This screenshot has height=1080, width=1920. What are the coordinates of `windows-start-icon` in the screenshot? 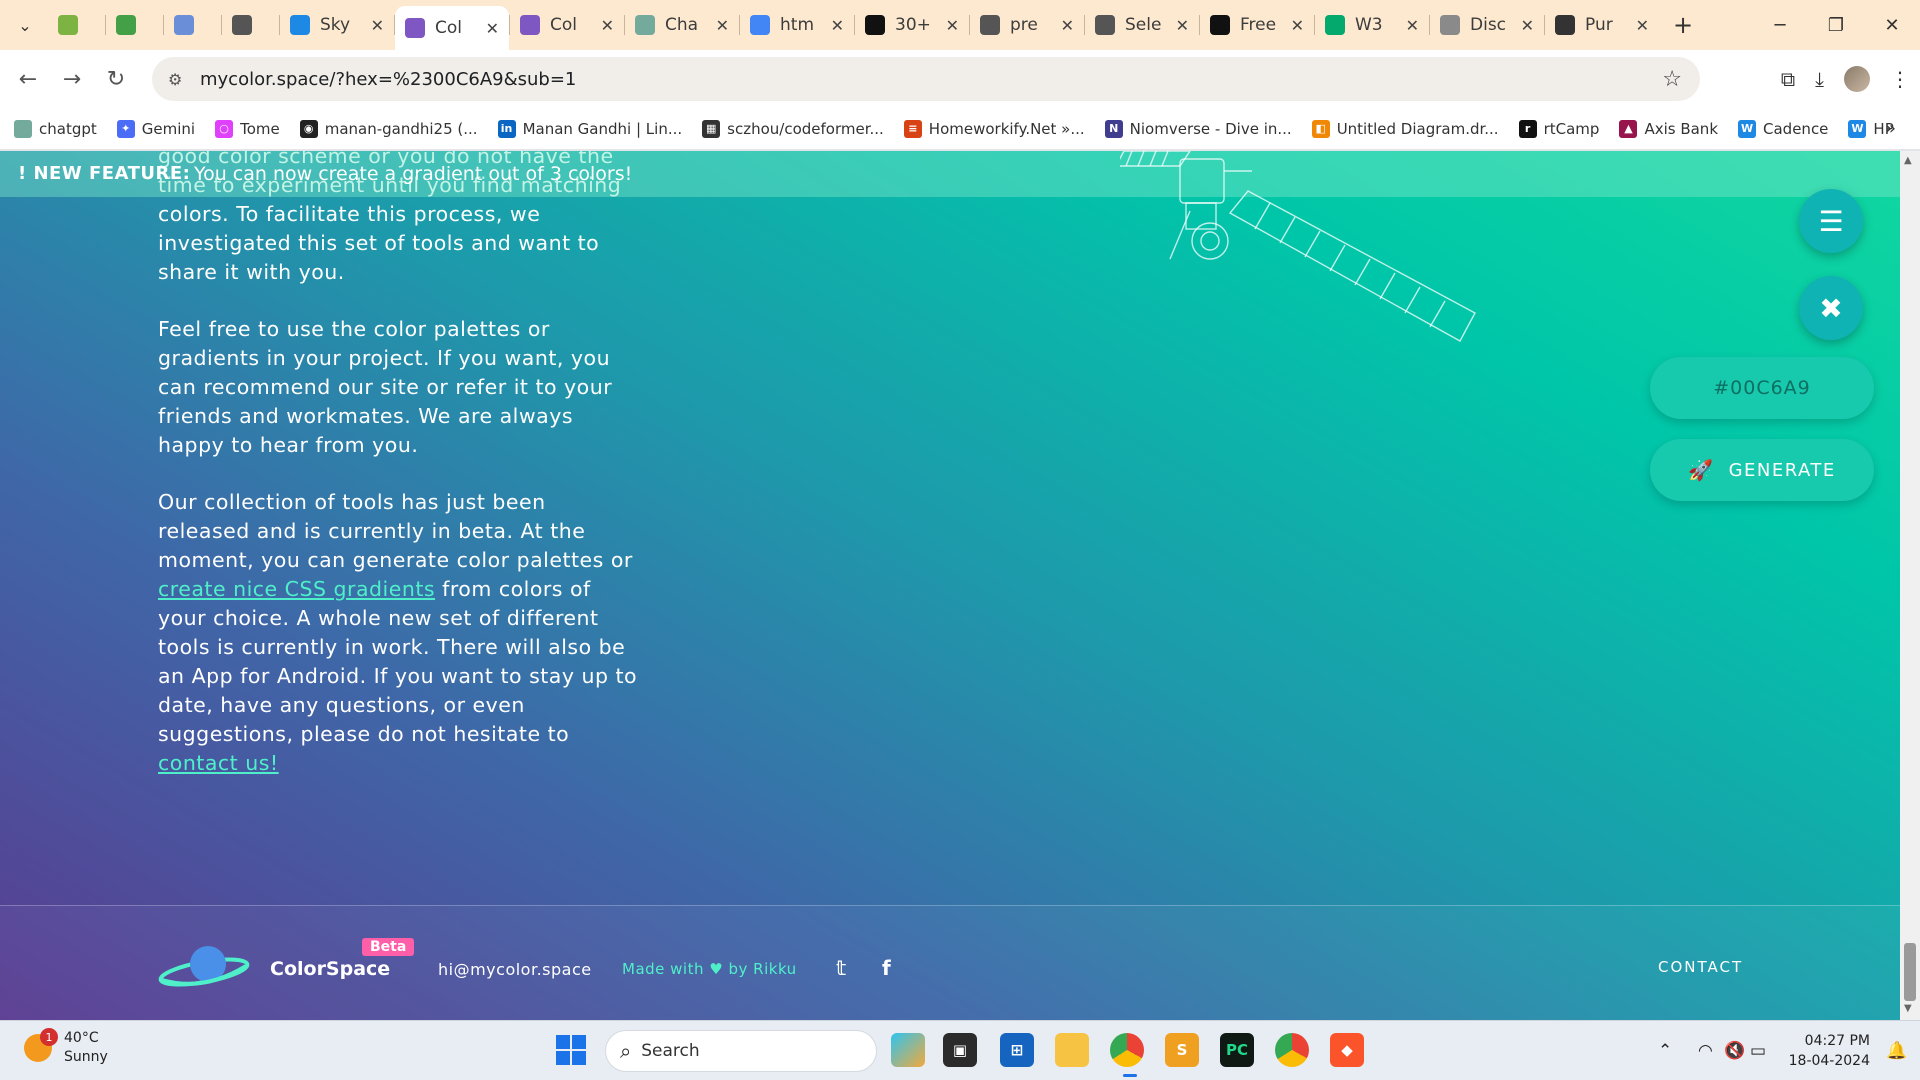 It's located at (571, 1050).